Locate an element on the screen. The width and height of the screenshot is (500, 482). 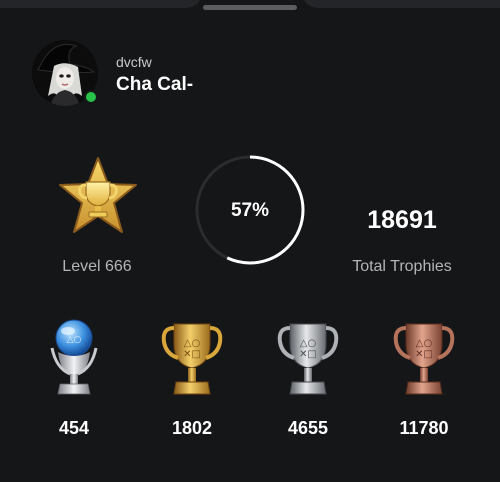
top-card-left is located at coordinates (101, 4).